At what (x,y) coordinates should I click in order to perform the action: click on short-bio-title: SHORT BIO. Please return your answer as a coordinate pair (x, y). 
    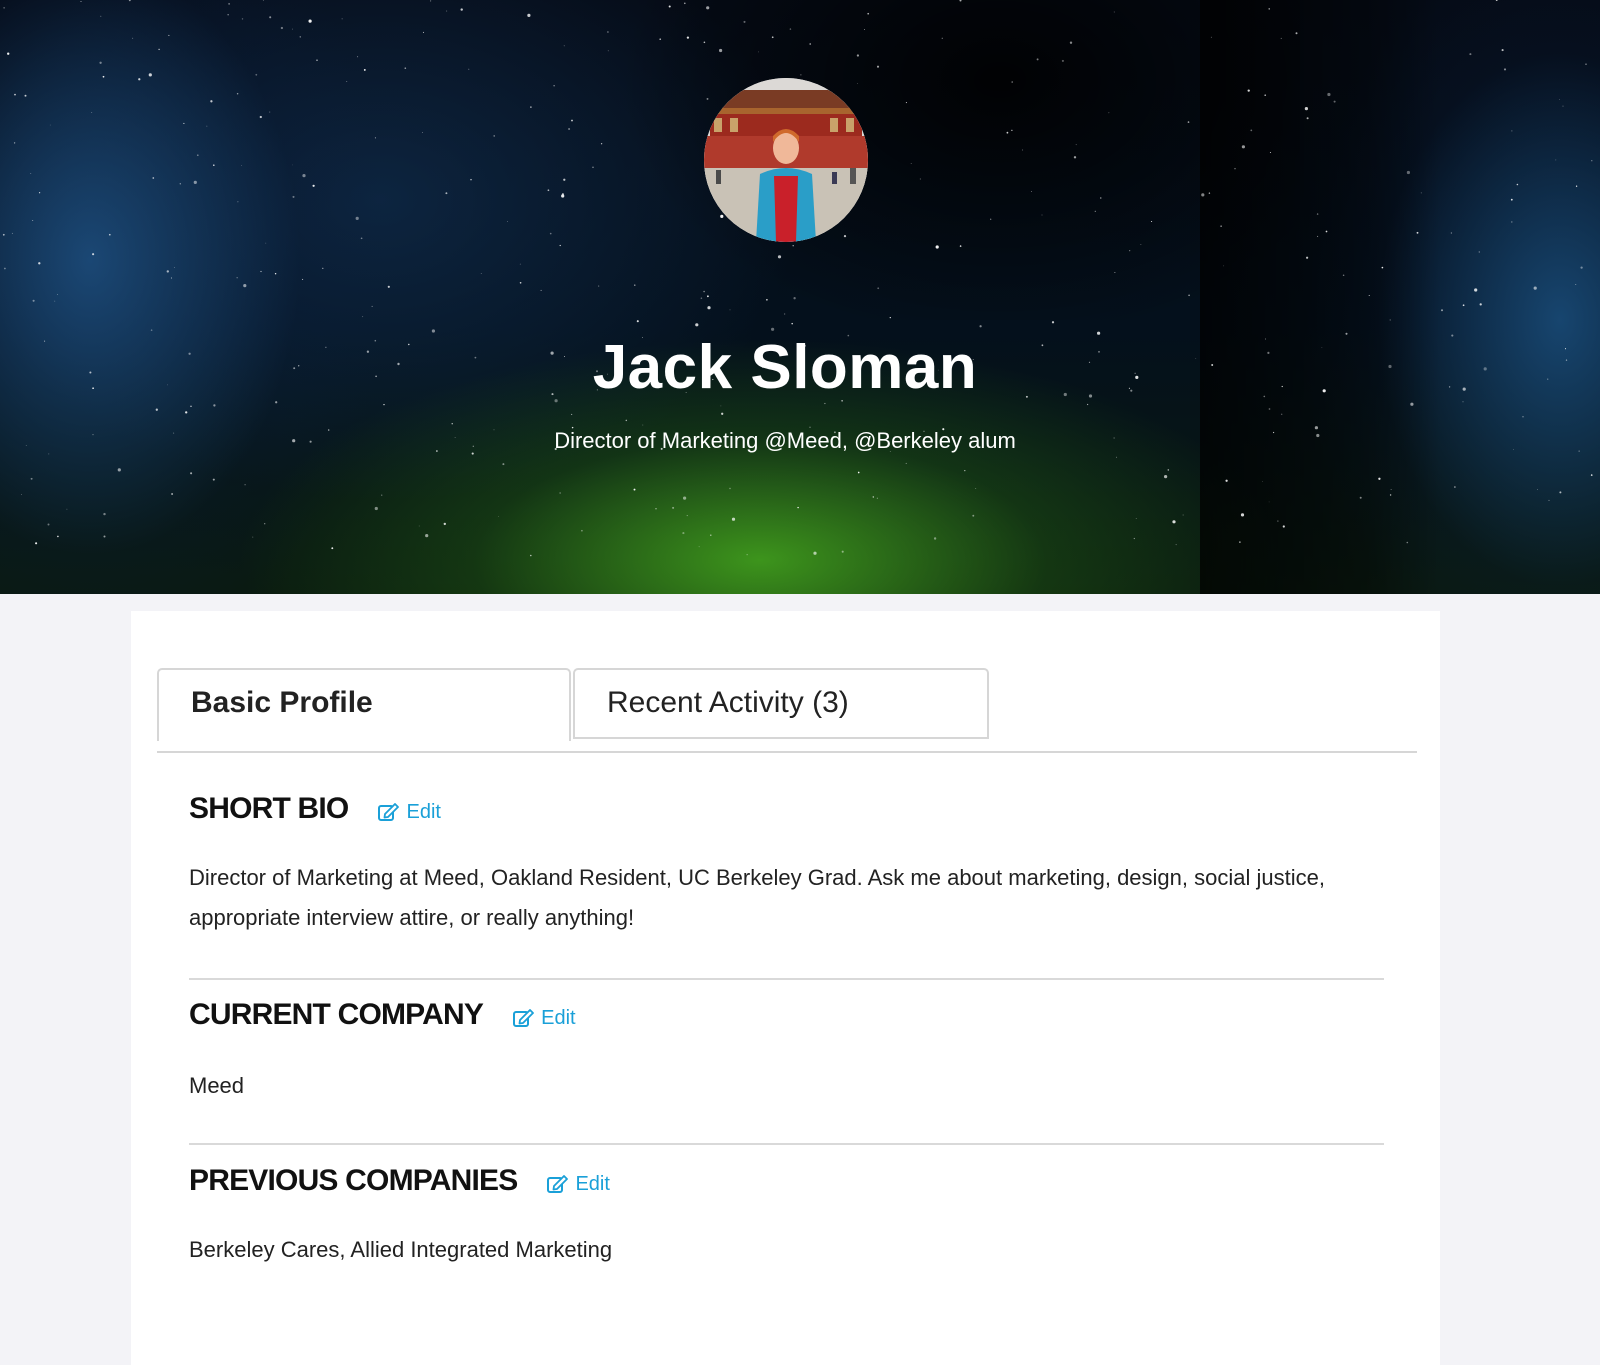
    Looking at the image, I should click on (269, 808).